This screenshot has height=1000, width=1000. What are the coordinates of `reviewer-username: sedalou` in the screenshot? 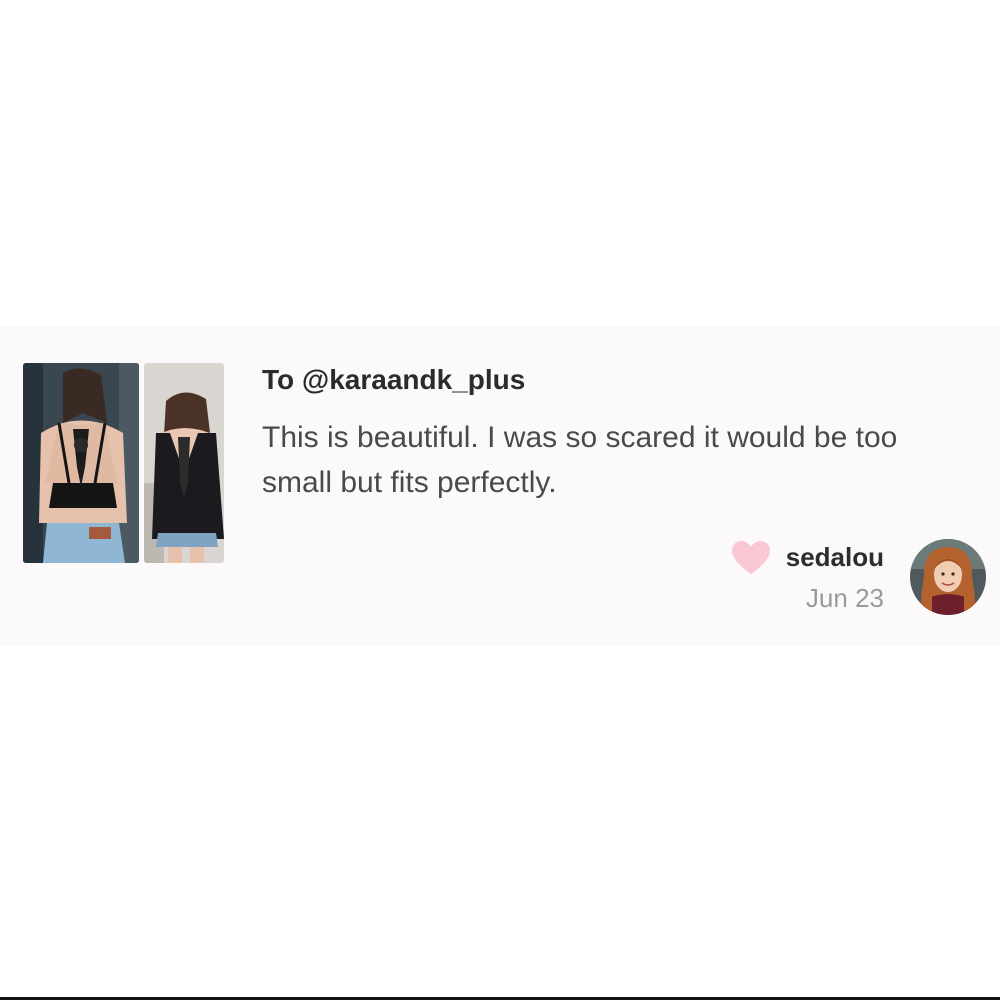 It's located at (822, 557).